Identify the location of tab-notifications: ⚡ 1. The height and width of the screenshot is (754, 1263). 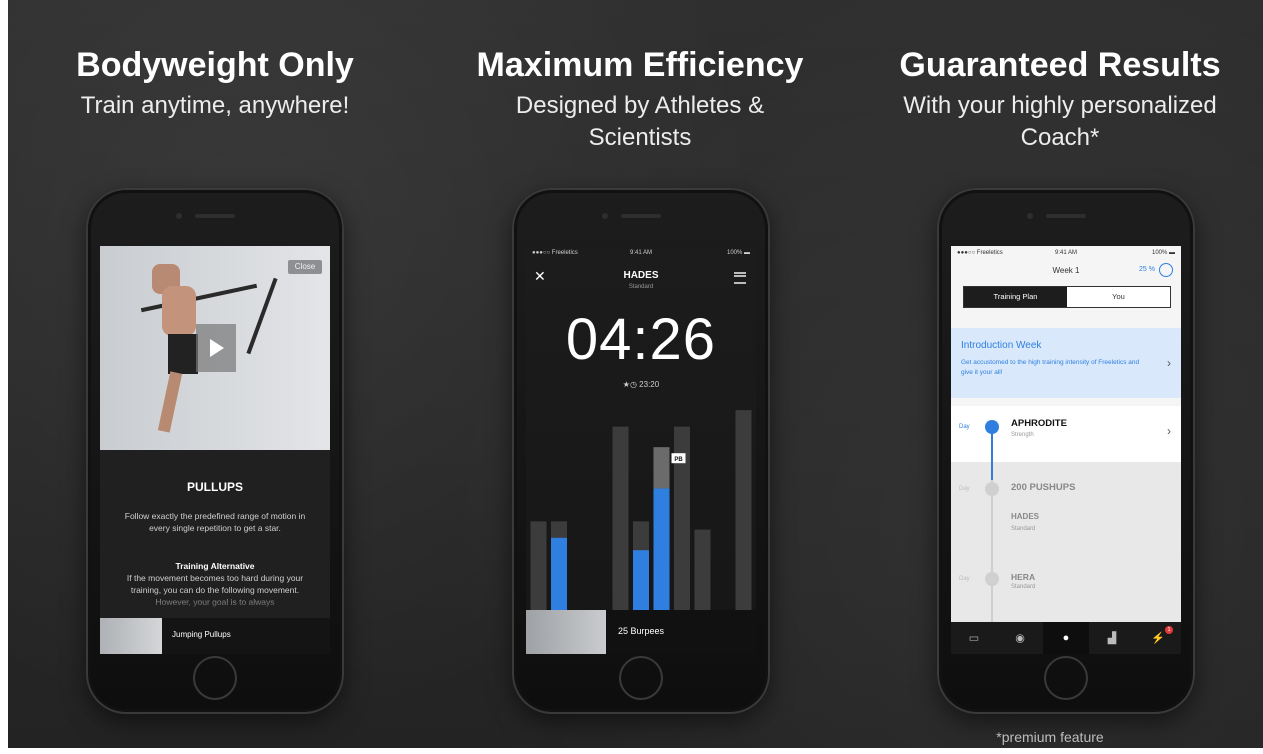
(1158, 638).